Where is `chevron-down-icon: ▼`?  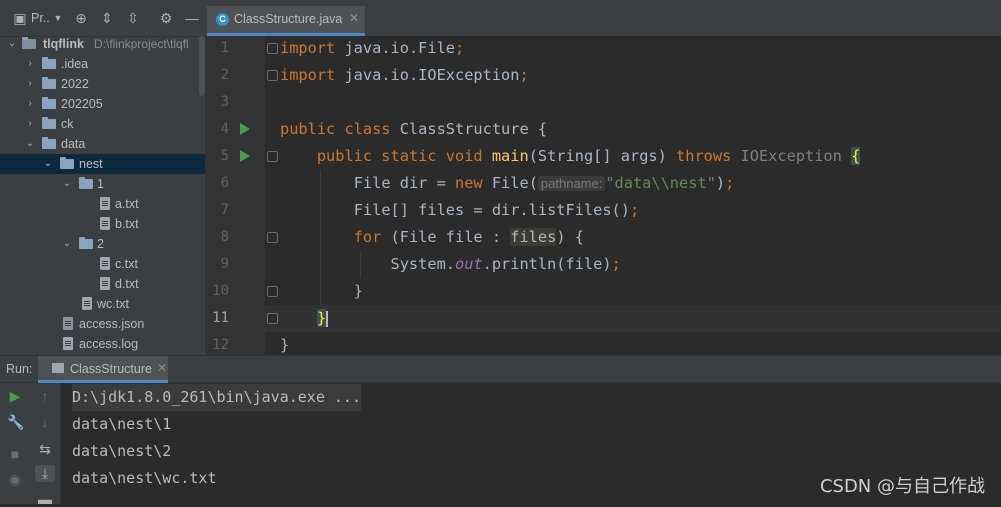 chevron-down-icon: ▼ is located at coordinates (58, 18).